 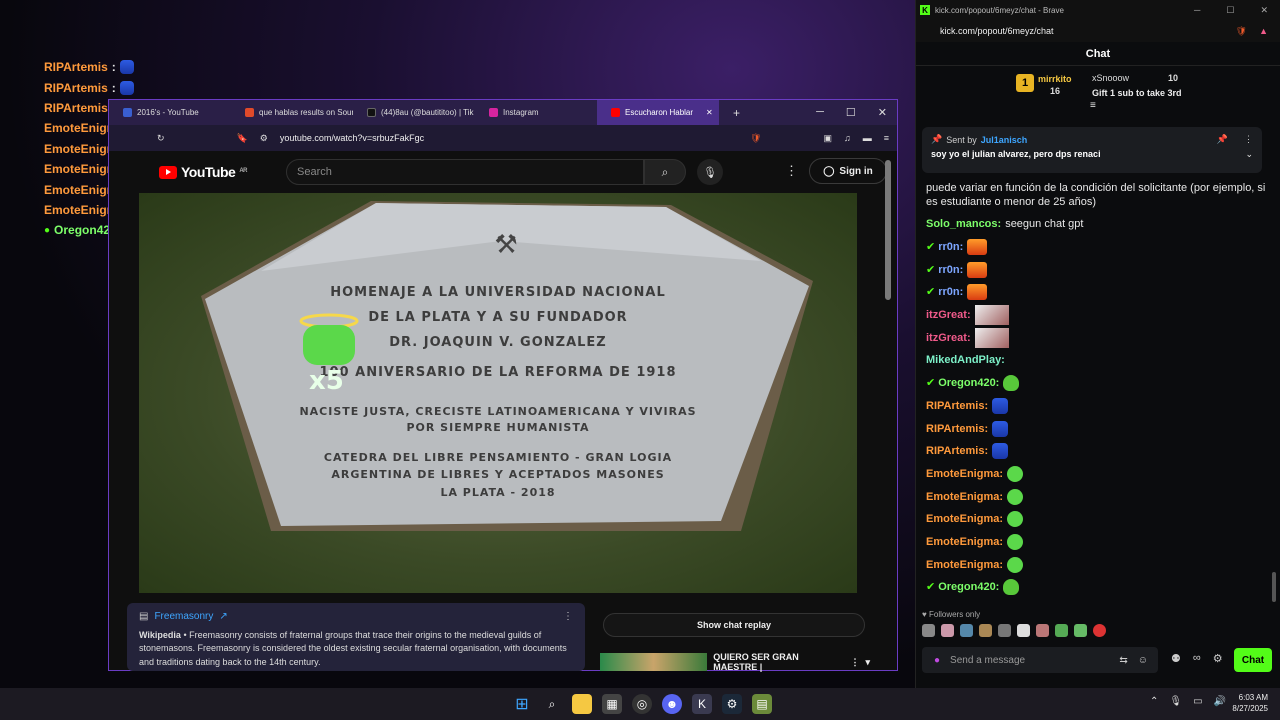 I want to click on page-scrollbar, so click(x=888, y=230).